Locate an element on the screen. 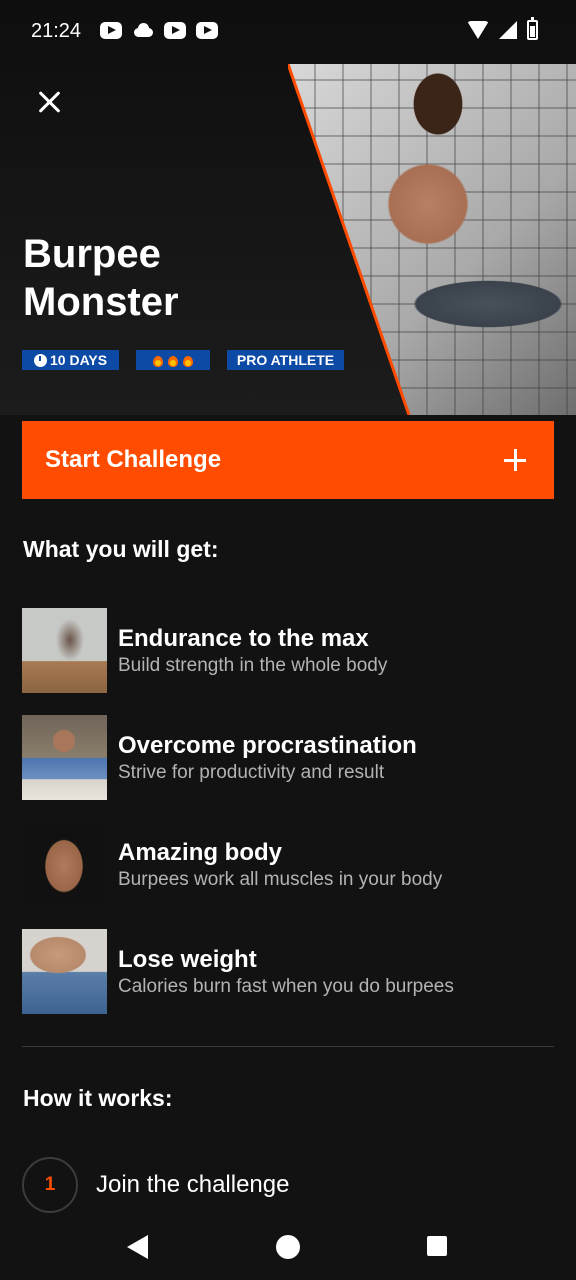 The height and width of the screenshot is (1280, 576). status-bar: 21:24 is located at coordinates (288, 32).